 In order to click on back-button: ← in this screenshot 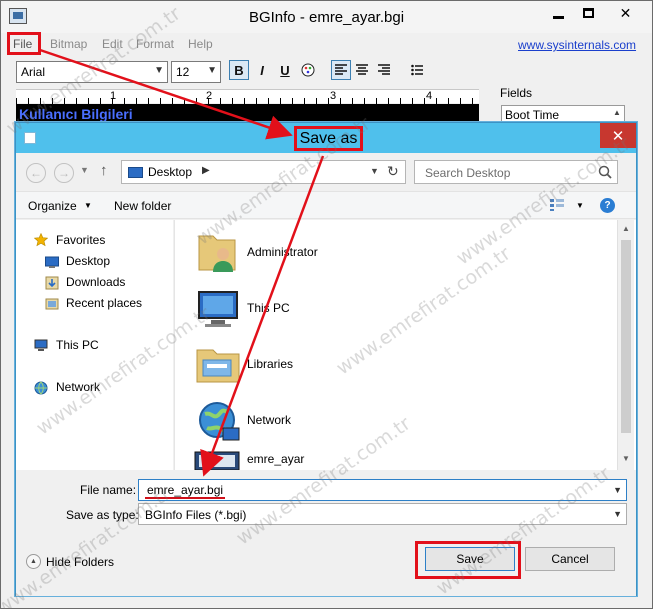, I will do `click(36, 173)`.